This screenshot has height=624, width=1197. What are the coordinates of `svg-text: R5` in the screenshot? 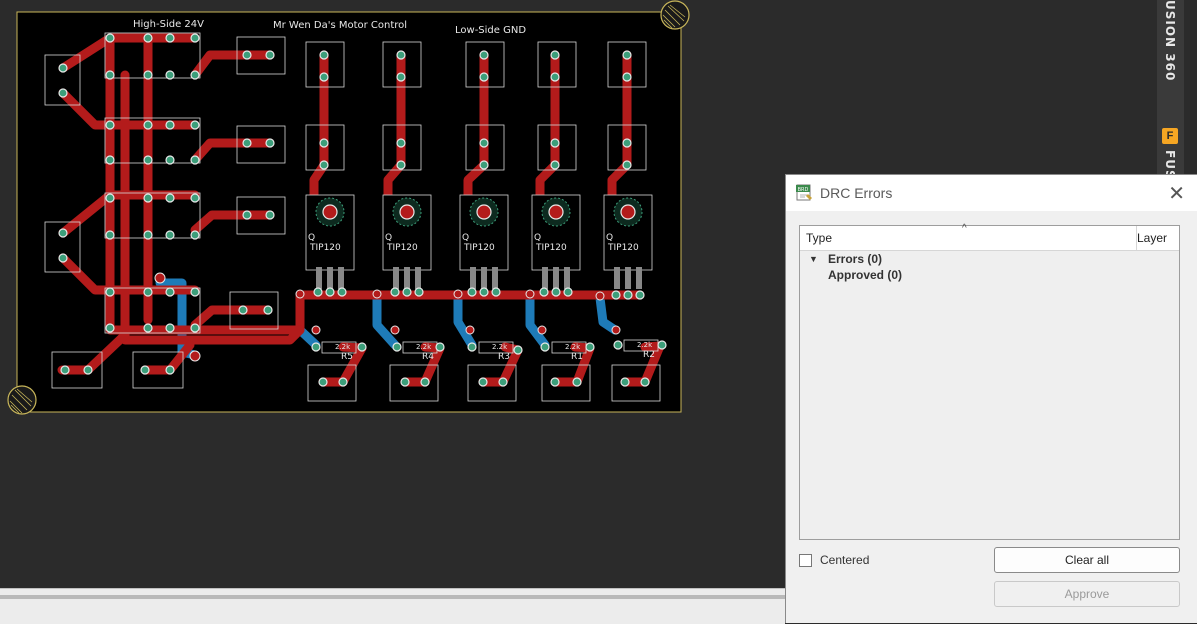 It's located at (347, 357).